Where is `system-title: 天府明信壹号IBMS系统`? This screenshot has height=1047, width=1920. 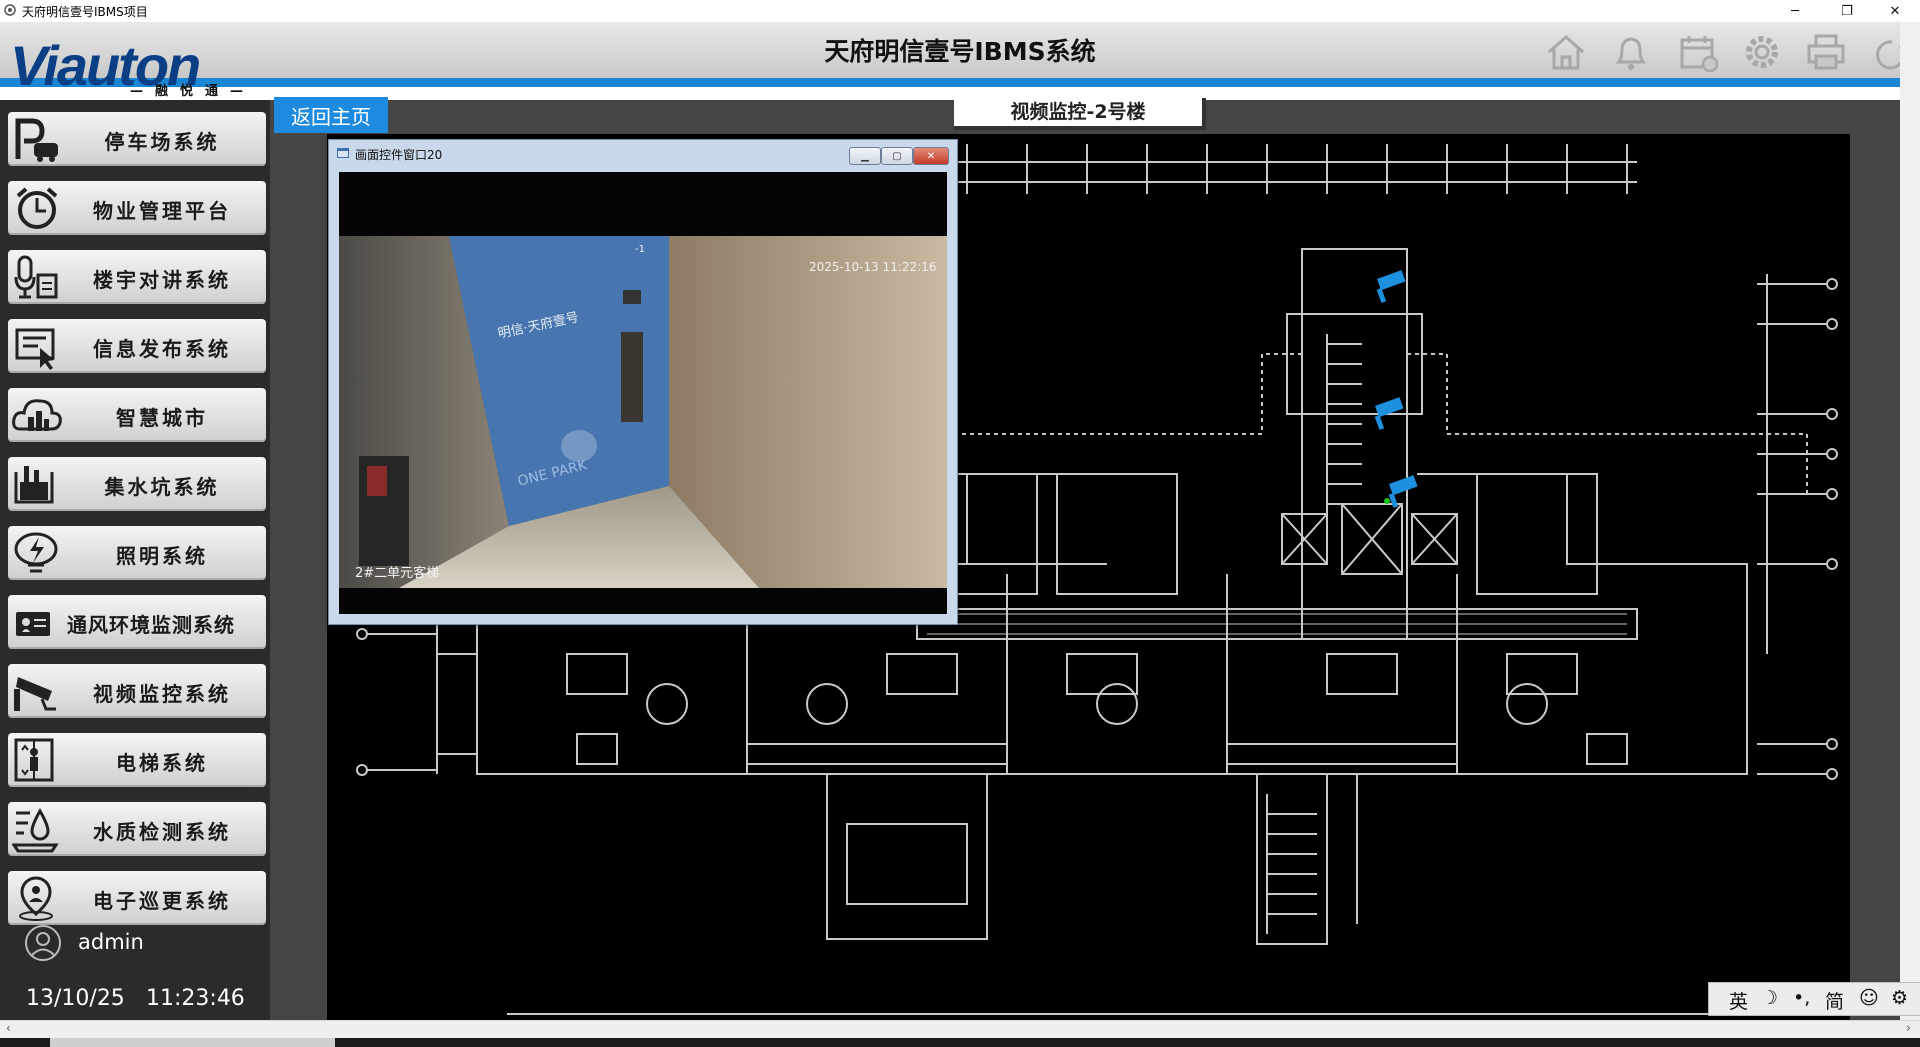 system-title: 天府明信壹号IBMS系统 is located at coordinates (960, 51).